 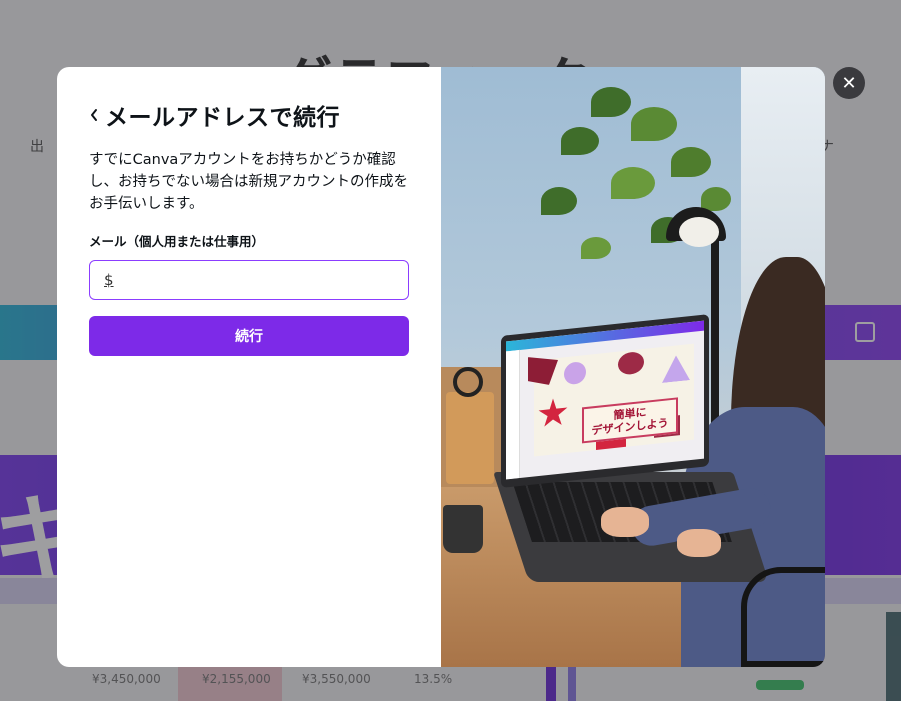 I want to click on continue-button: 続行, so click(x=249, y=336).